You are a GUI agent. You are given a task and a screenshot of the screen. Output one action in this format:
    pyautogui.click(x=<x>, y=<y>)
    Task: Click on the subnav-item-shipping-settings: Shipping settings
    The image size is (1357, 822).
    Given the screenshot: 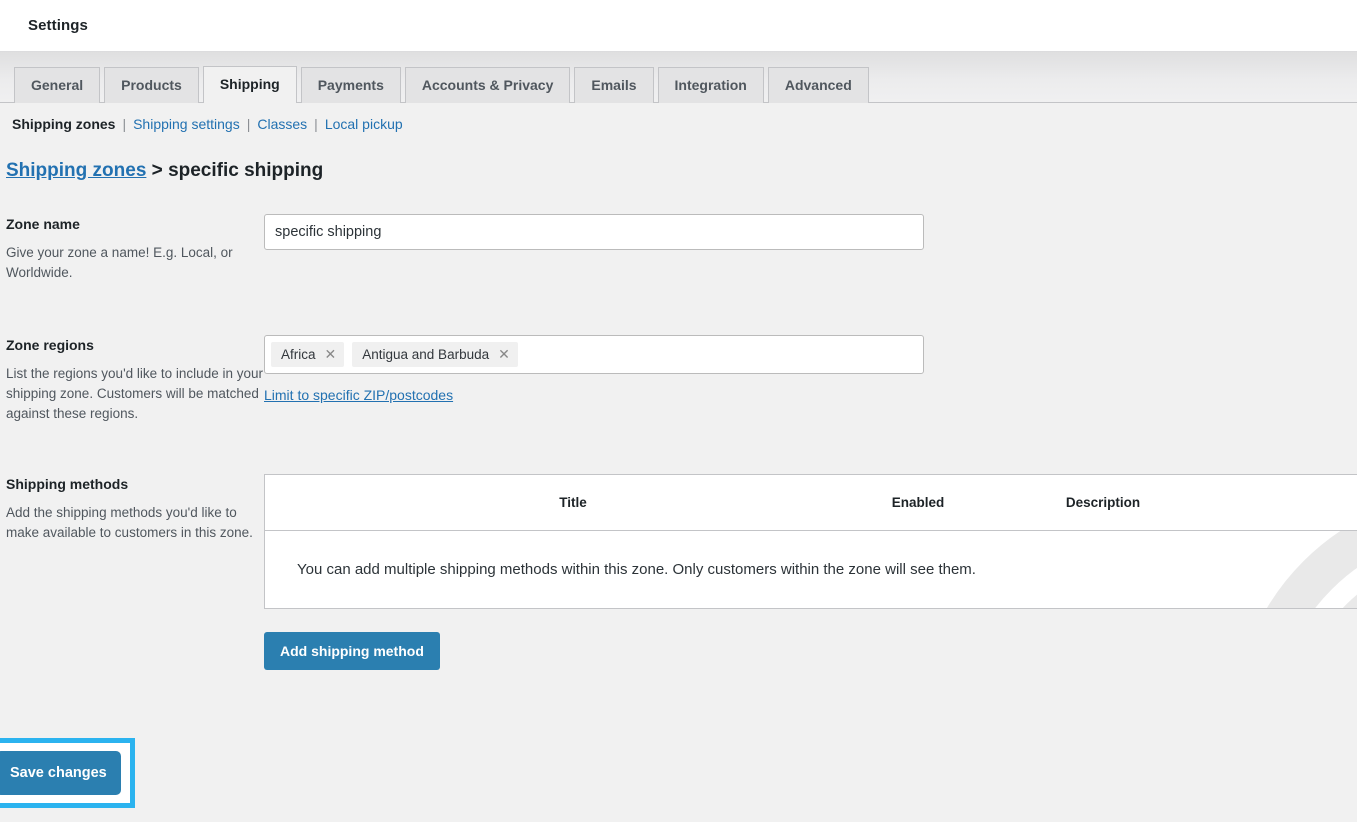 What is the action you would take?
    pyautogui.click(x=186, y=124)
    